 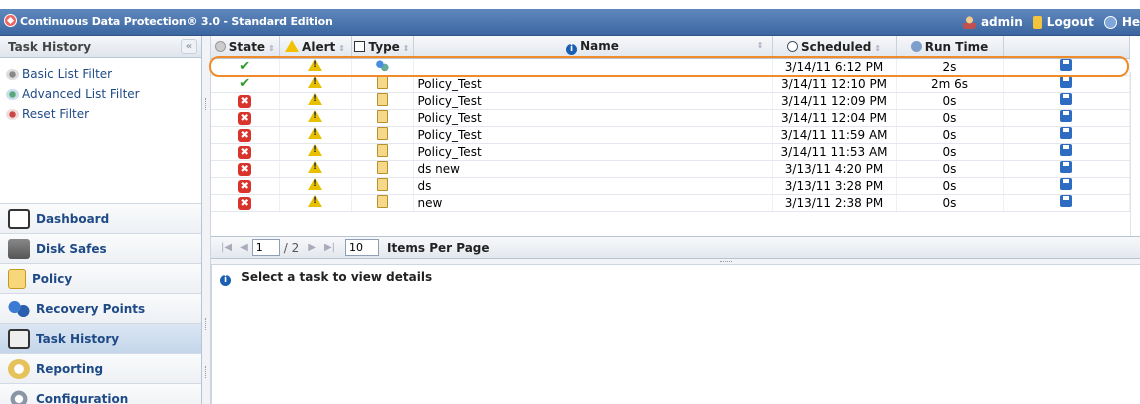 What do you see at coordinates (12, 94) in the screenshot?
I see `advanced-filter-icon` at bounding box center [12, 94].